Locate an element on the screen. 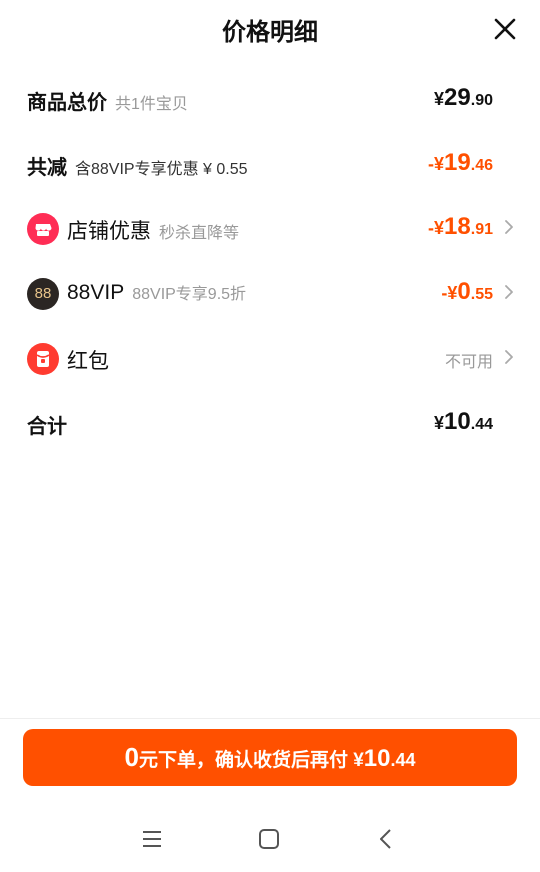 The width and height of the screenshot is (540, 872). reduction-note: 含88VIP专享优惠 ¥ 0.55 is located at coordinates (161, 169).